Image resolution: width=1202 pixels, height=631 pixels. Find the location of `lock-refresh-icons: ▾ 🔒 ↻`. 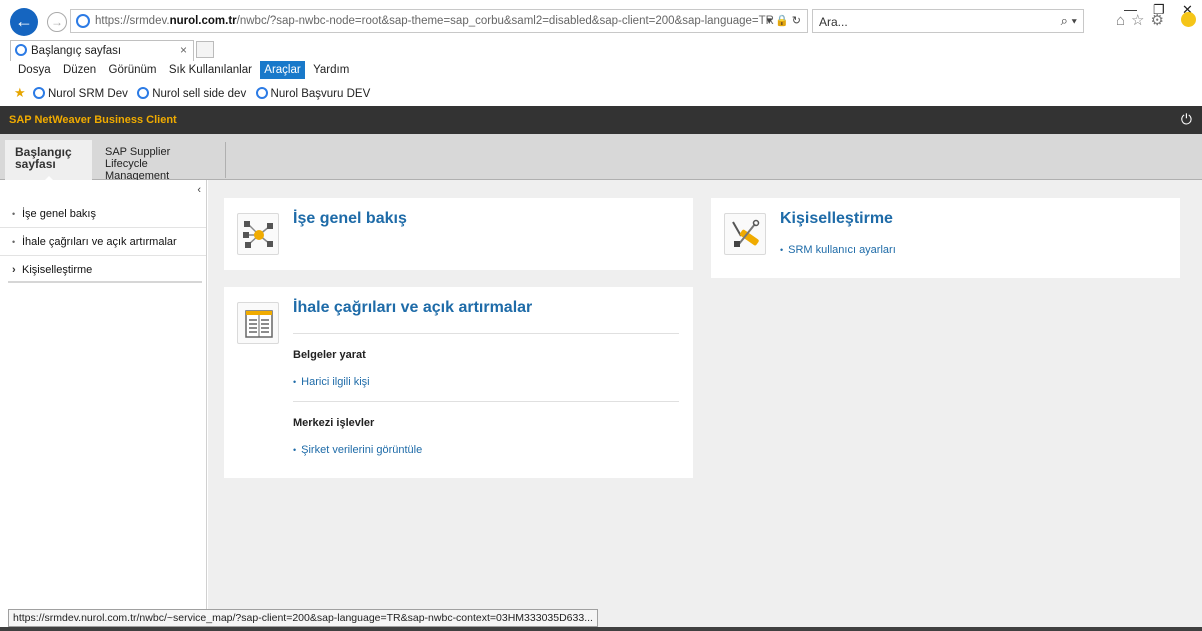

lock-refresh-icons: ▾ 🔒 ↻ is located at coordinates (783, 20).